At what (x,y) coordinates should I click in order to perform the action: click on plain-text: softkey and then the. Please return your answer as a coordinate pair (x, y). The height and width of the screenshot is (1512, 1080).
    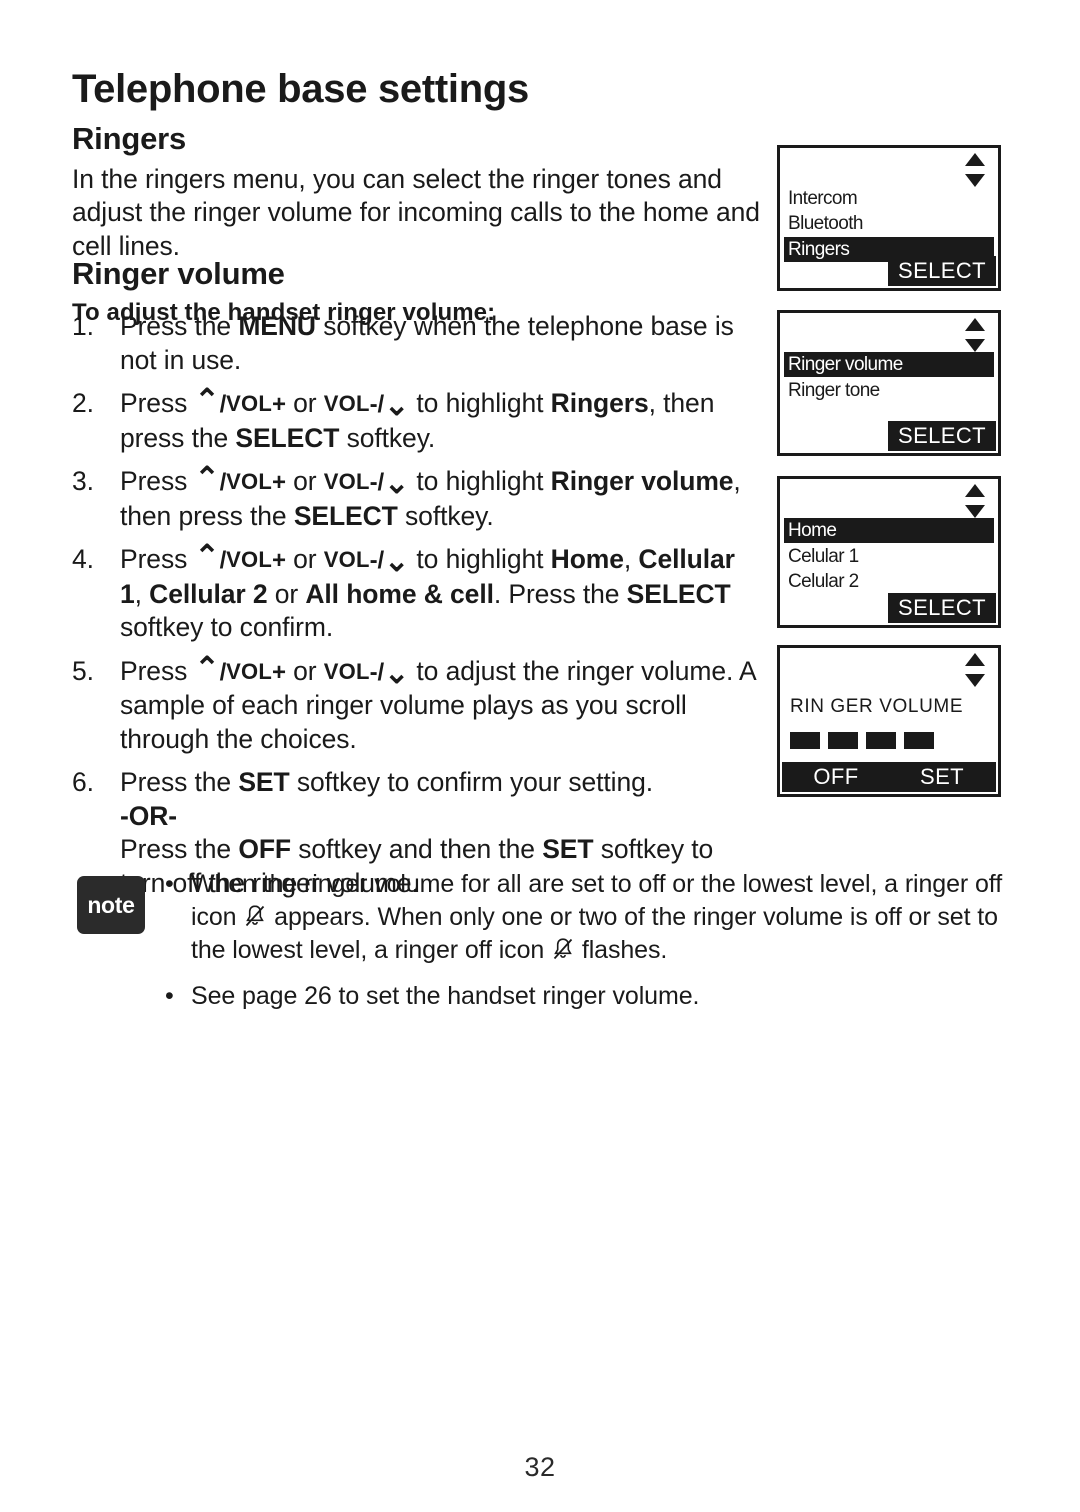
    Looking at the image, I should click on (417, 849).